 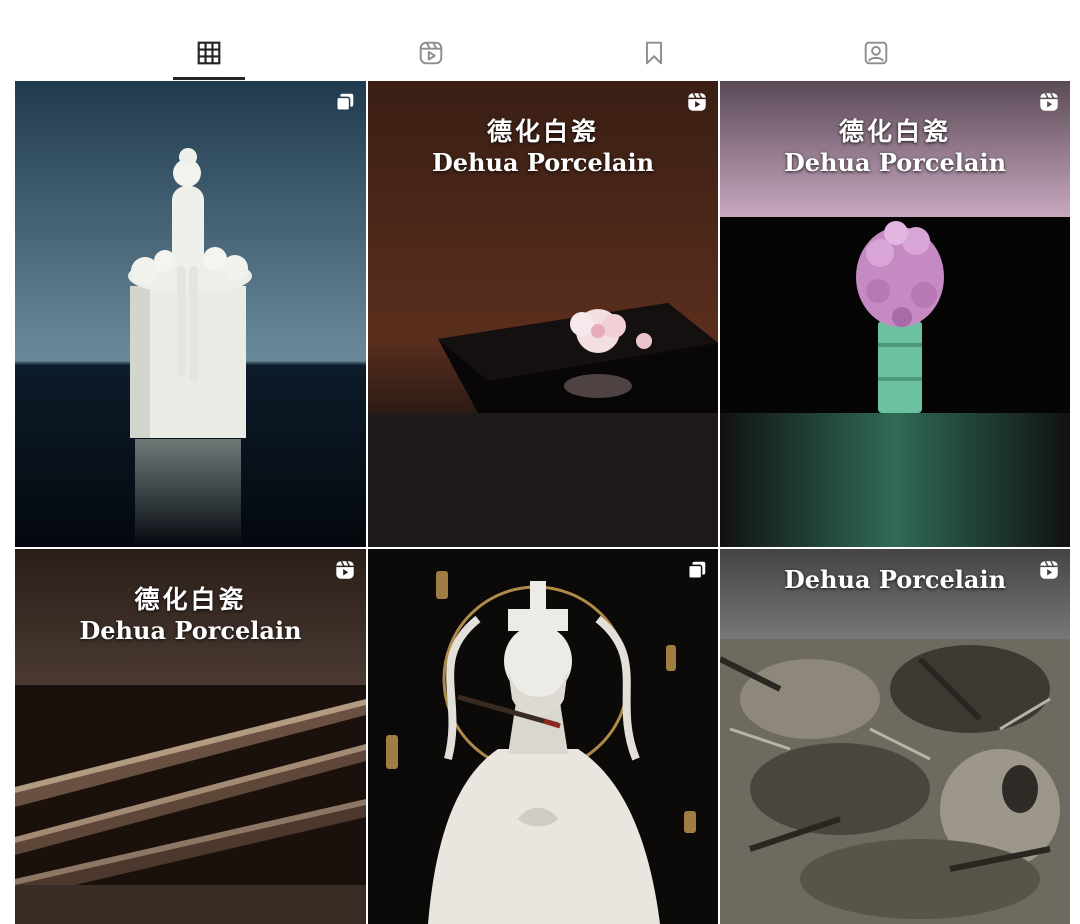 What do you see at coordinates (540, 40) in the screenshot?
I see `profile-tab-bar` at bounding box center [540, 40].